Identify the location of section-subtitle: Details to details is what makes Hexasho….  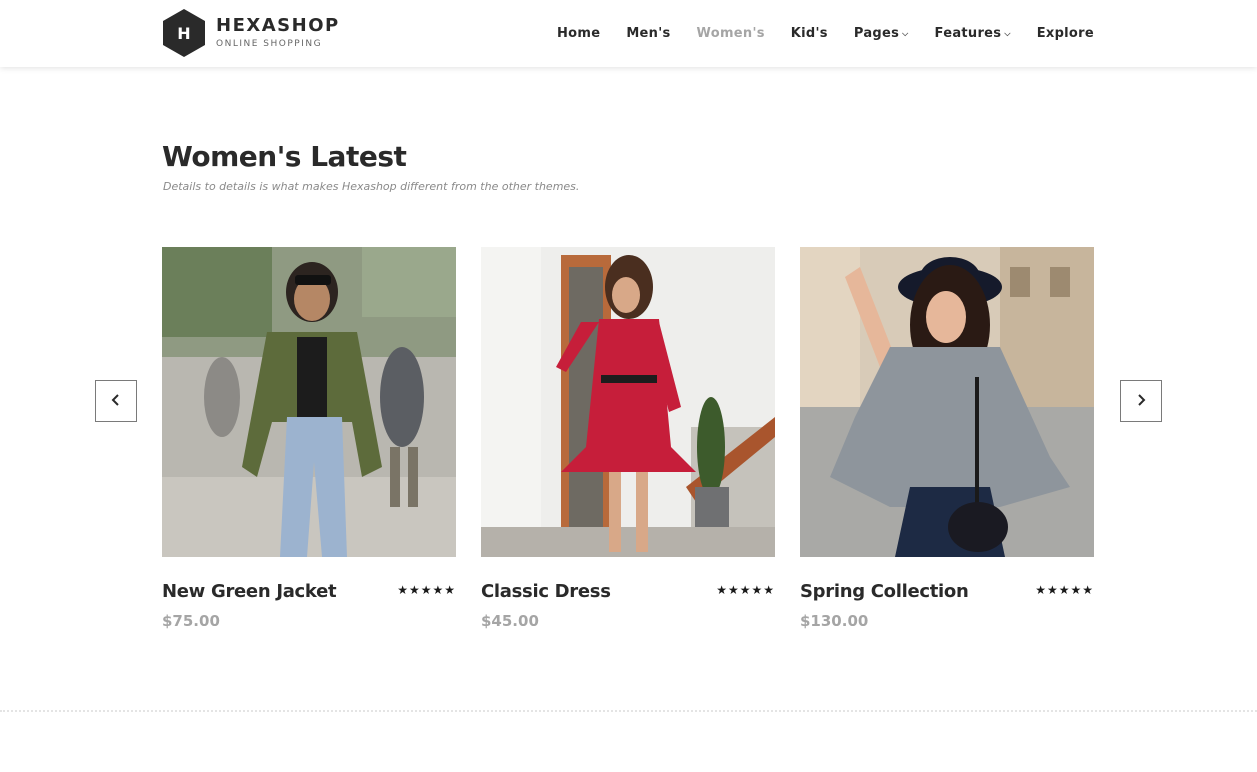
(371, 186).